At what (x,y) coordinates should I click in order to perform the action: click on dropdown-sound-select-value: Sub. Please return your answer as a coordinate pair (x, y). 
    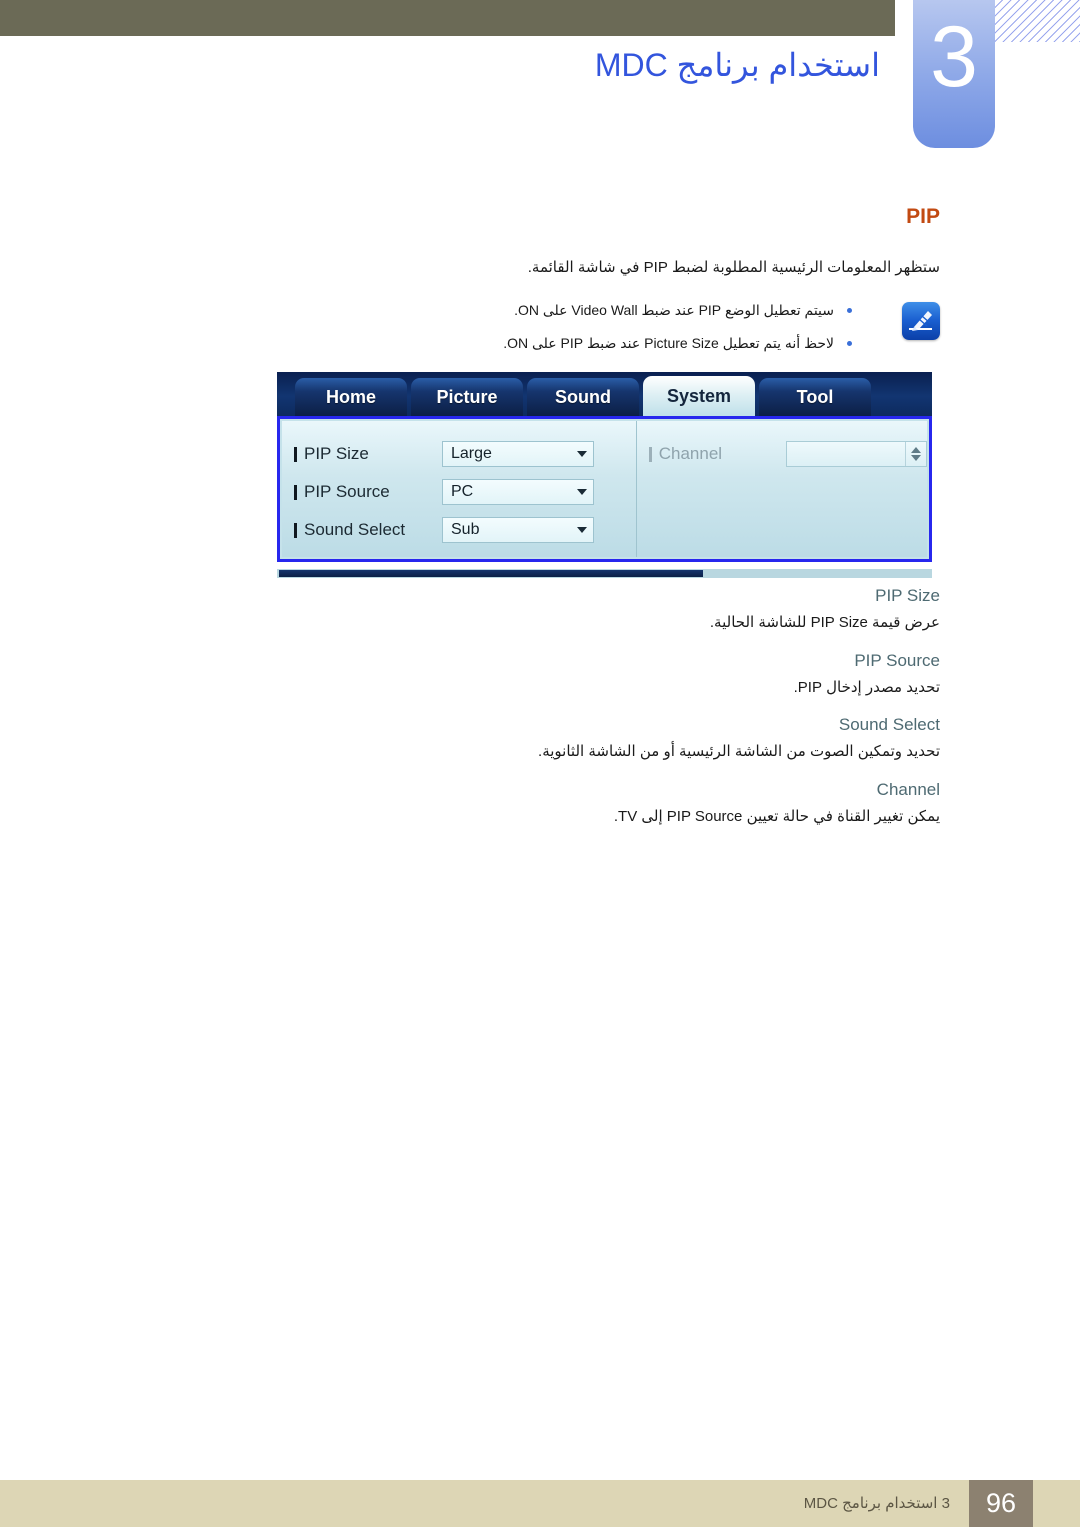
    Looking at the image, I should click on (465, 529).